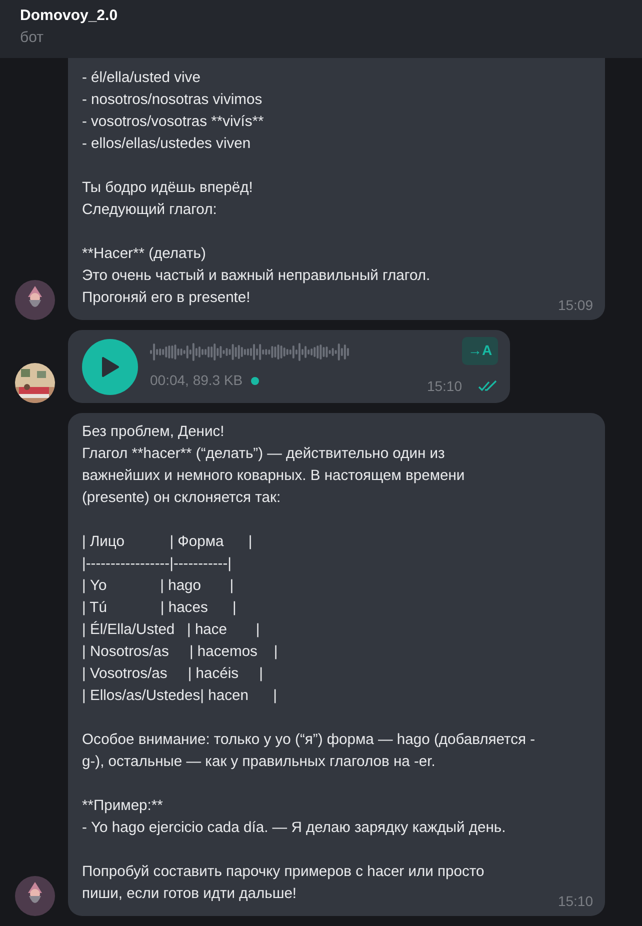 The image size is (642, 926). I want to click on message-text: Без проблем, Денис! Глагол **hacer** (“делать”) — действительно один из важнейших и немного коварных. В настоящем времени (presente) он склоняется так:, so click(273, 465).